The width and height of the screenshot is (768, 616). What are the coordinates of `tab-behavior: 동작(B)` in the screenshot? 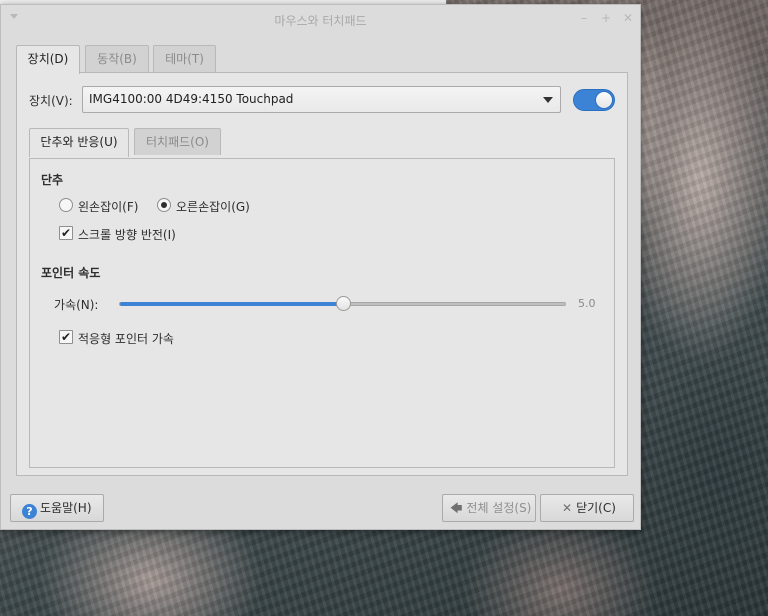 It's located at (117, 58).